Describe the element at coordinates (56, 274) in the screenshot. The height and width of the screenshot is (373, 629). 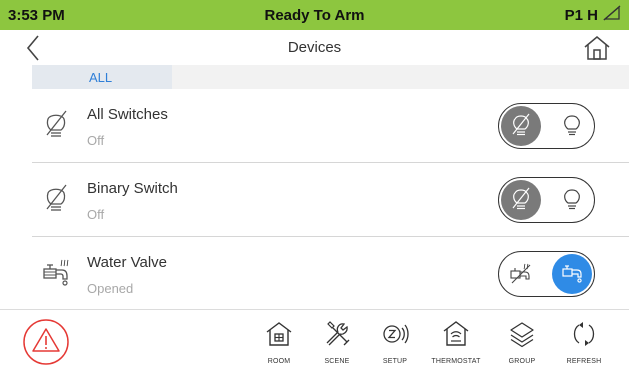
I see `water-valve-icon` at that location.